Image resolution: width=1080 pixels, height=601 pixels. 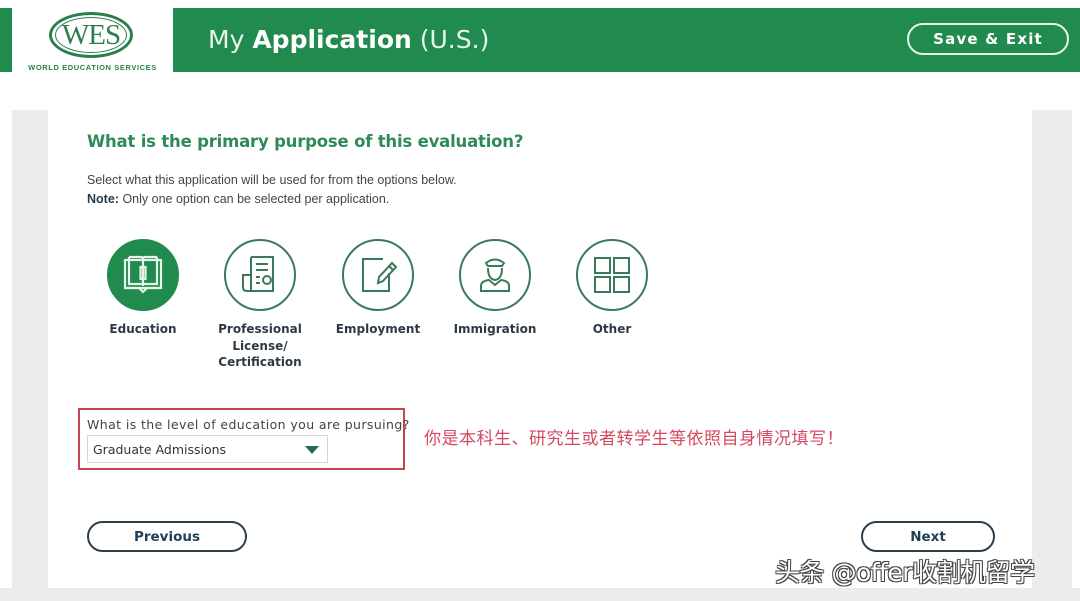 What do you see at coordinates (332, 39) in the screenshot?
I see `title-bold: Application` at bounding box center [332, 39].